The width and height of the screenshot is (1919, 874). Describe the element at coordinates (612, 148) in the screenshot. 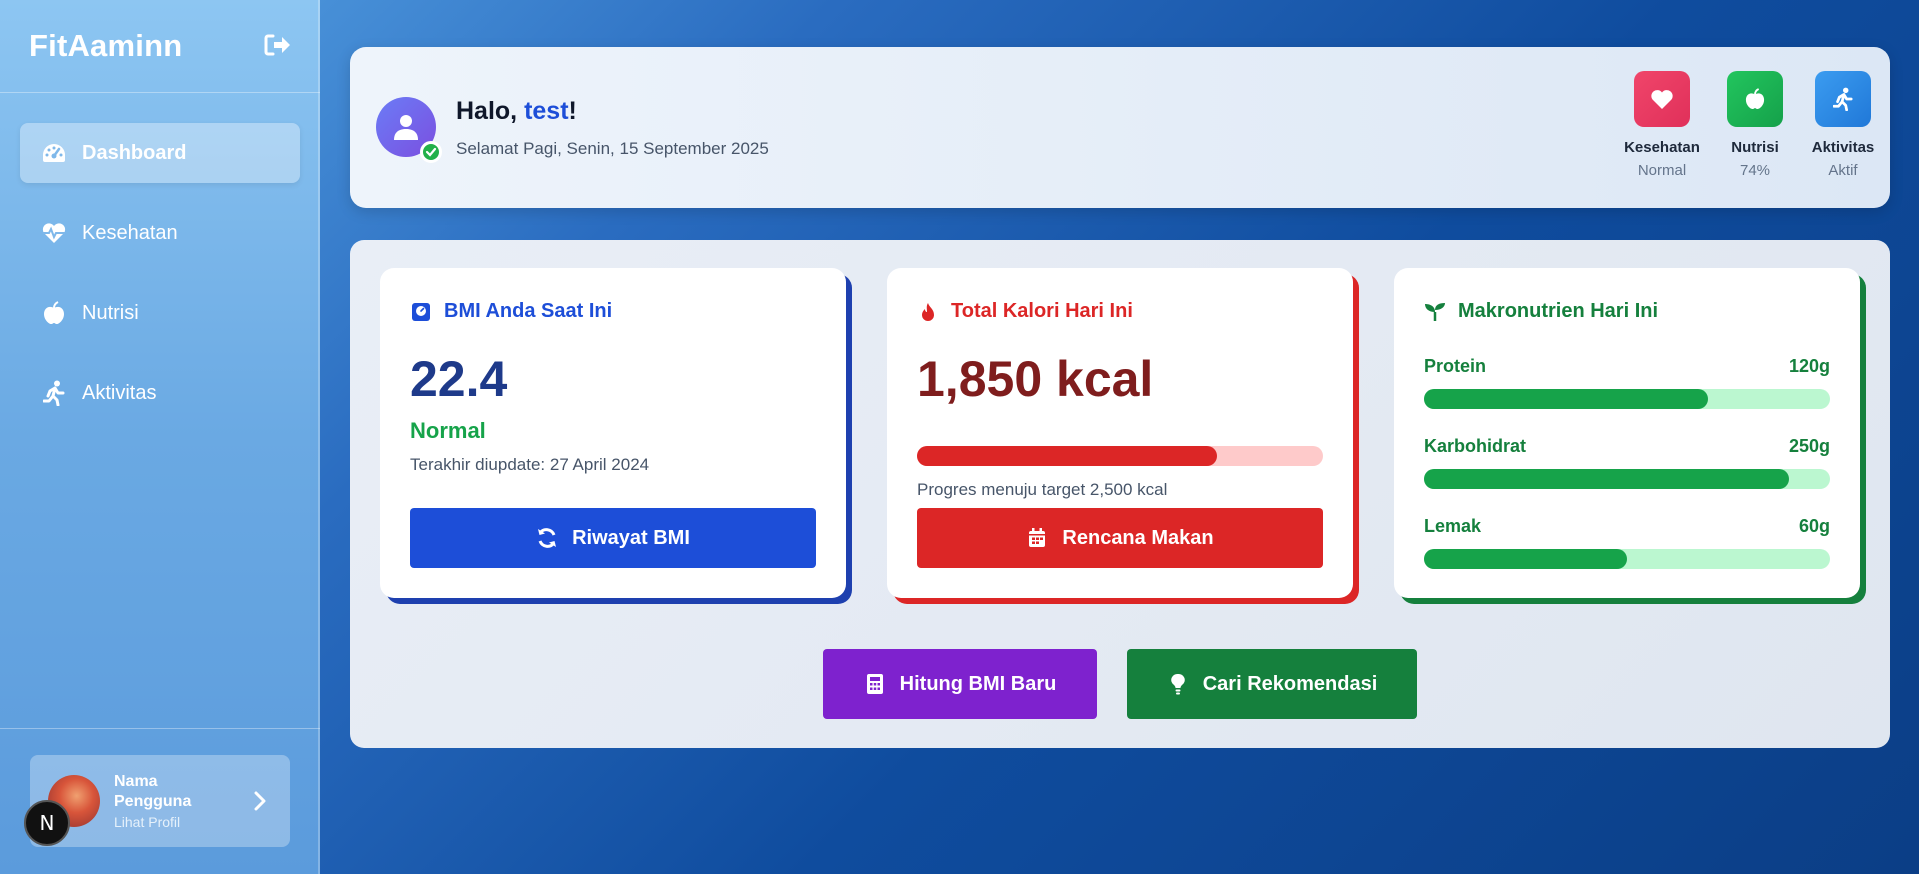

I see `greeting-subtitle: Selamat Pagi, Senin, 15 September 2025` at that location.